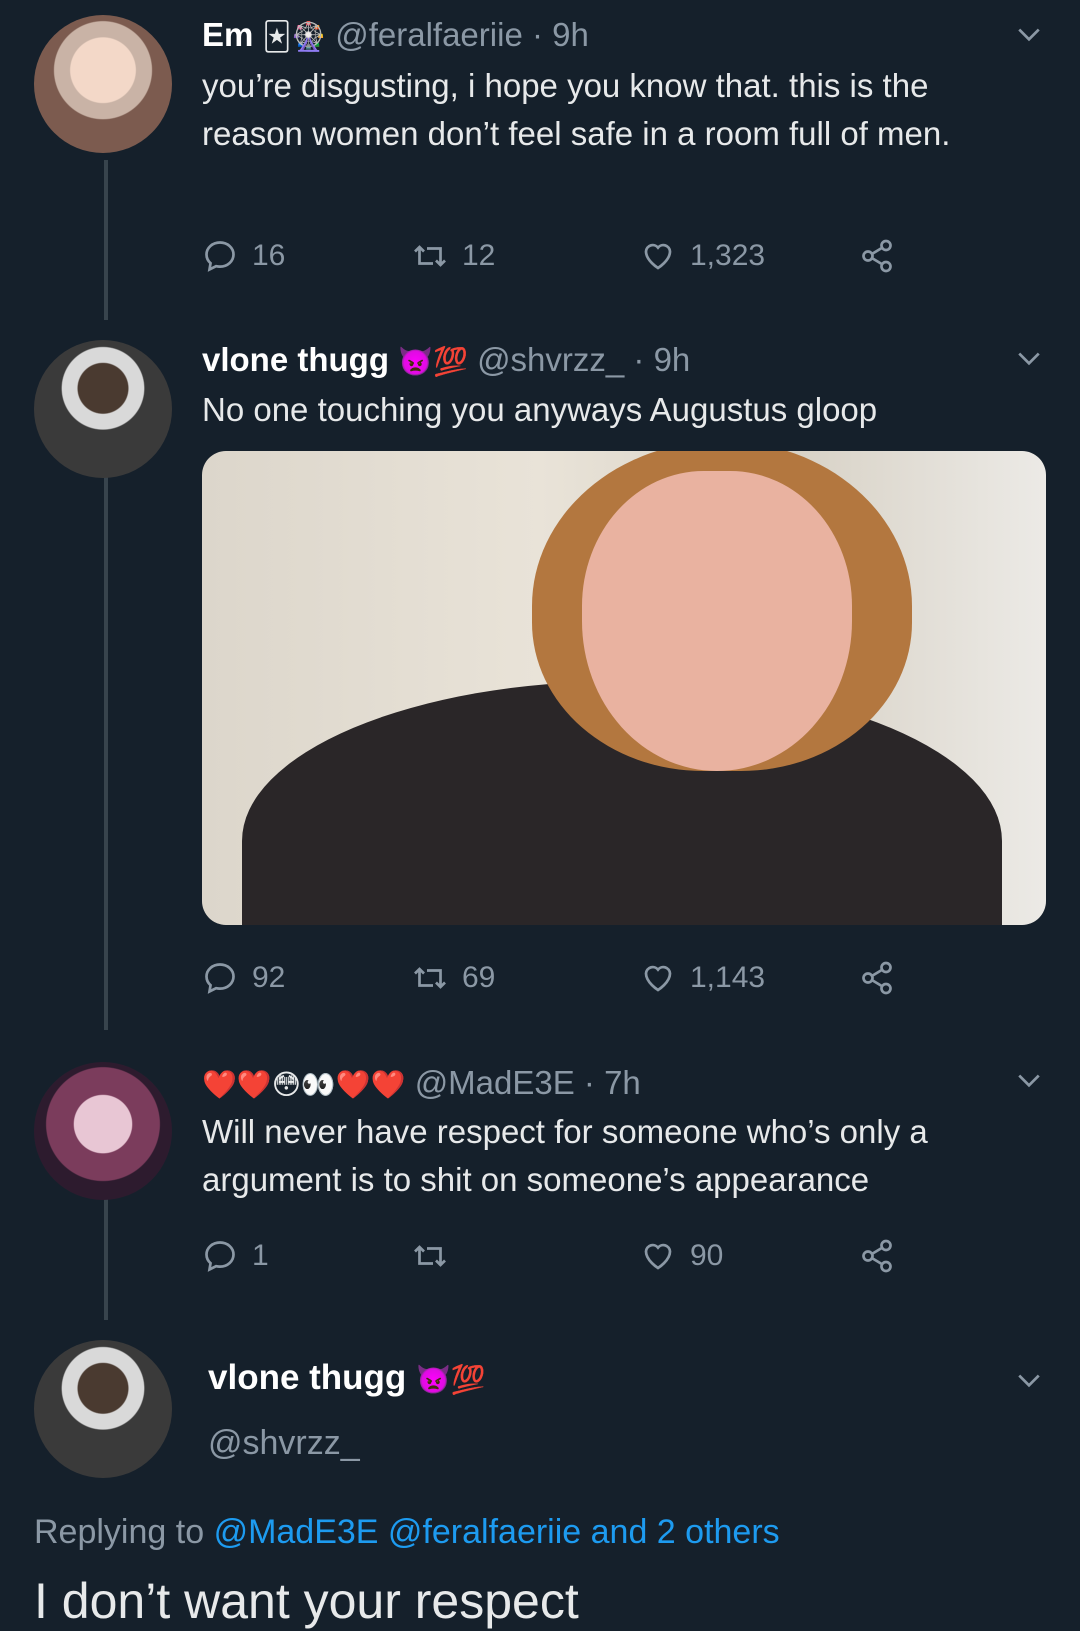  What do you see at coordinates (269, 977) in the screenshot?
I see `reply-count: 92` at bounding box center [269, 977].